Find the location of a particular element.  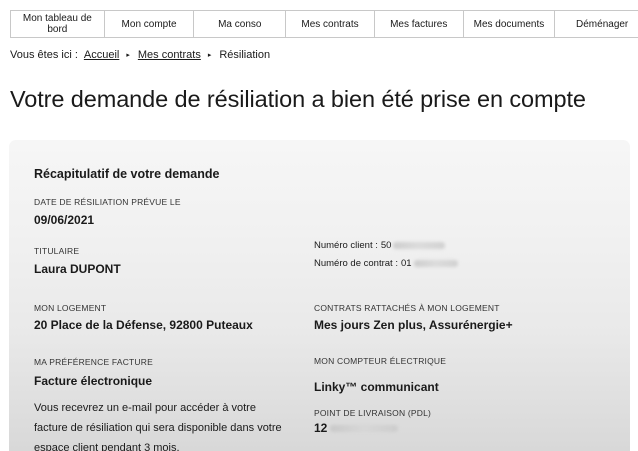

meter-value: Linky™ communicant is located at coordinates (376, 387).